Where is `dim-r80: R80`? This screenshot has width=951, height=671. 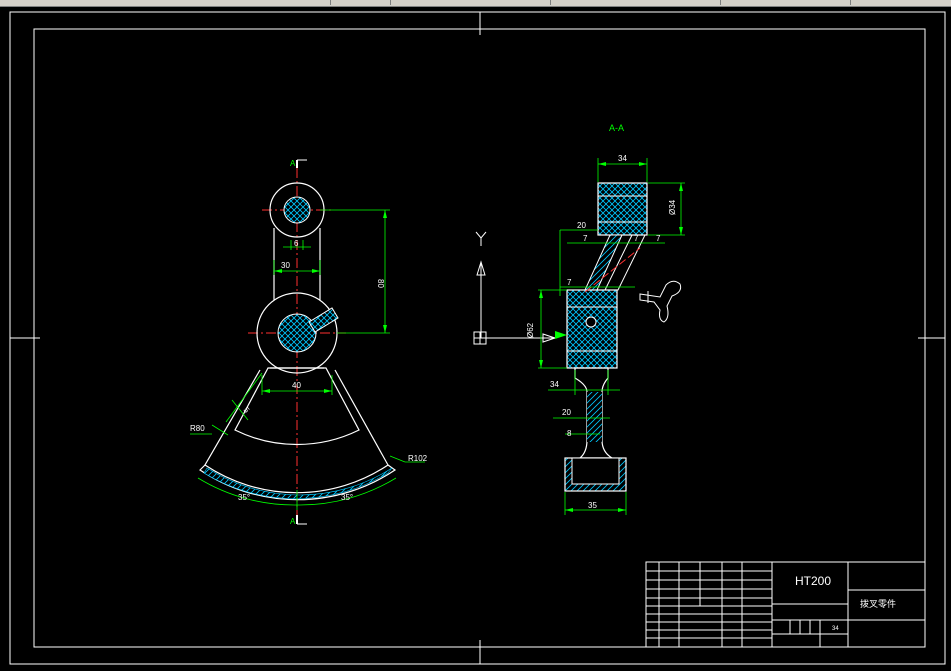
dim-r80: R80 is located at coordinates (197, 428).